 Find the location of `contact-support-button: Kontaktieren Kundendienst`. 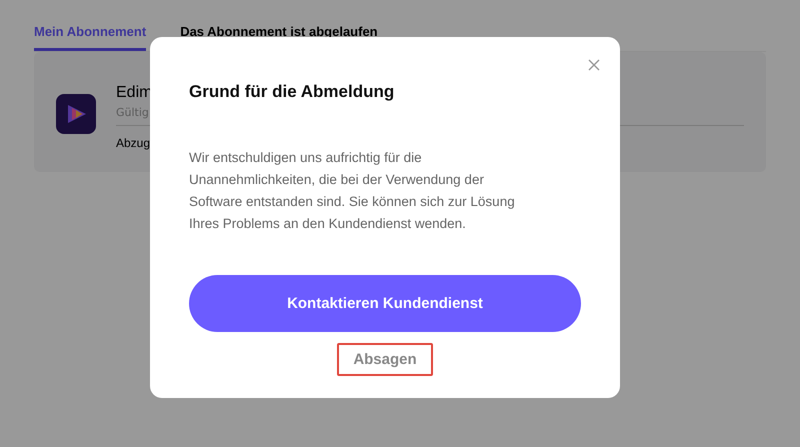

contact-support-button: Kontaktieren Kundendienst is located at coordinates (385, 303).